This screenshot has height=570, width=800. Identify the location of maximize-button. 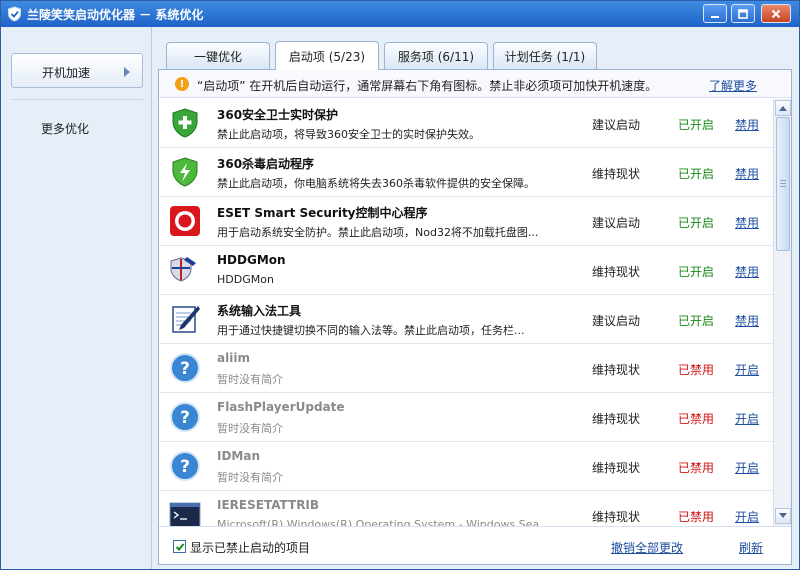
(743, 13).